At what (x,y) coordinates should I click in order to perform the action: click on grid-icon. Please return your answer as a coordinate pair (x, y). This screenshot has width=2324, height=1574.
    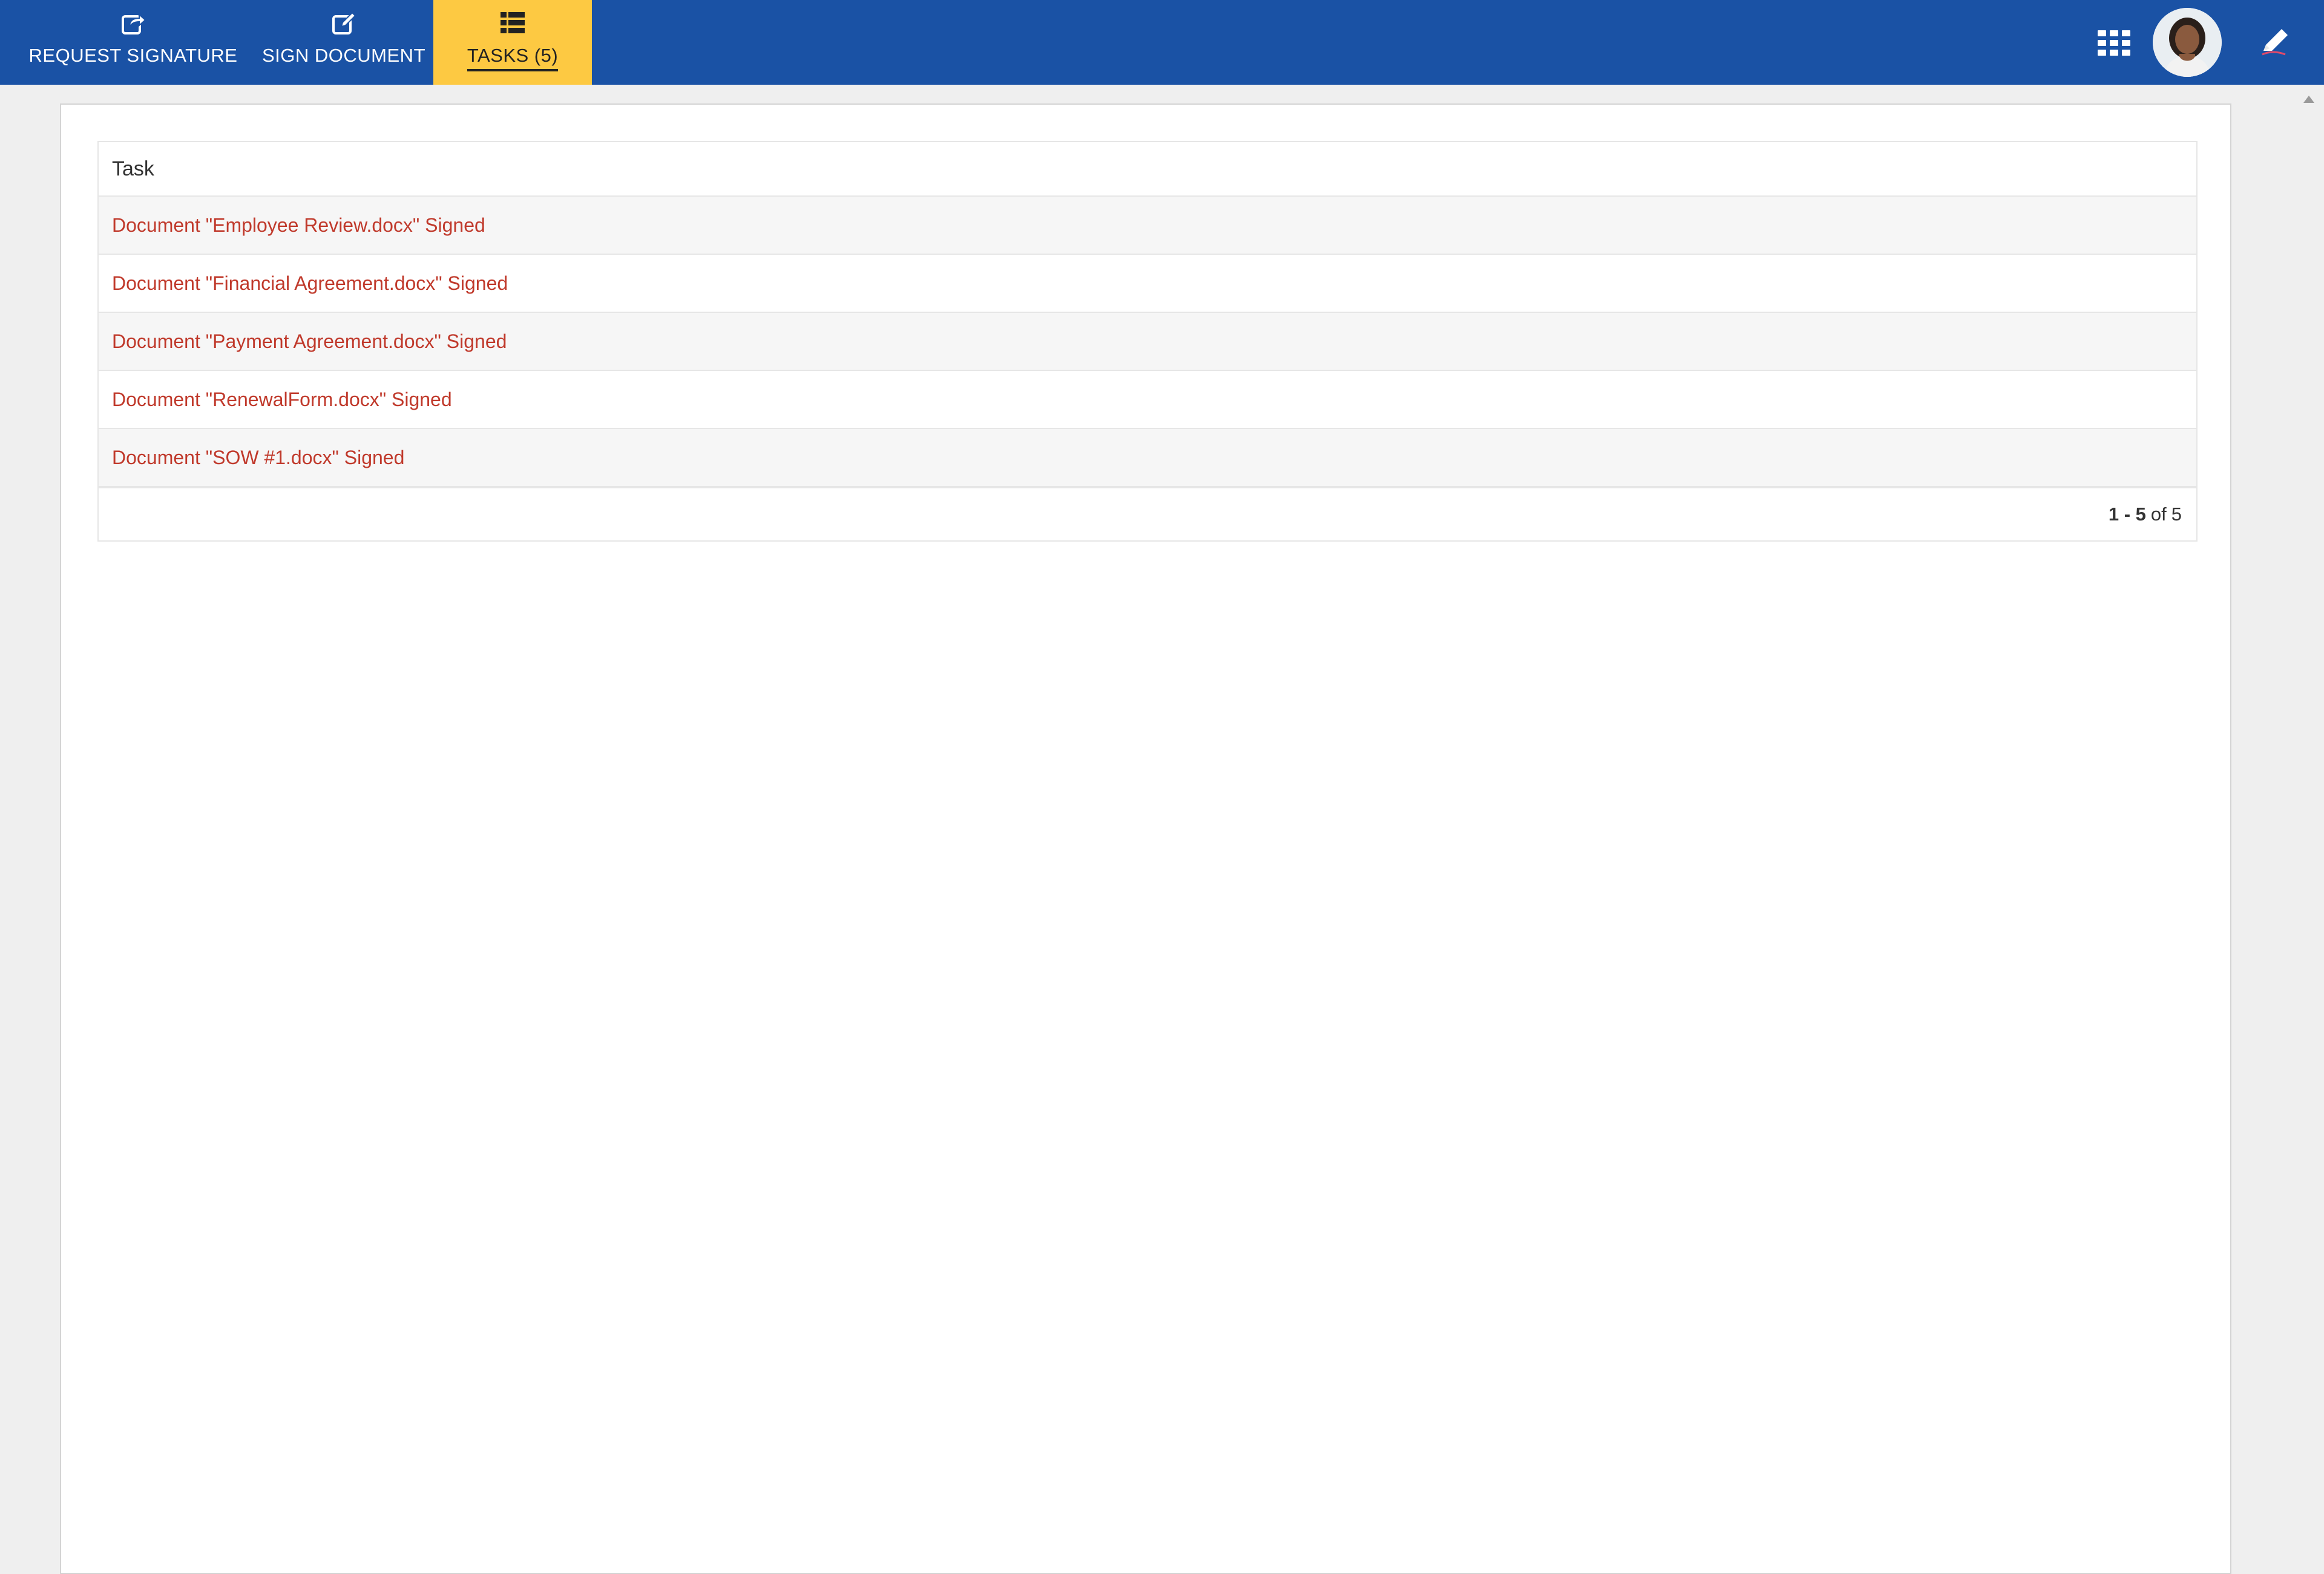
    Looking at the image, I should click on (2115, 43).